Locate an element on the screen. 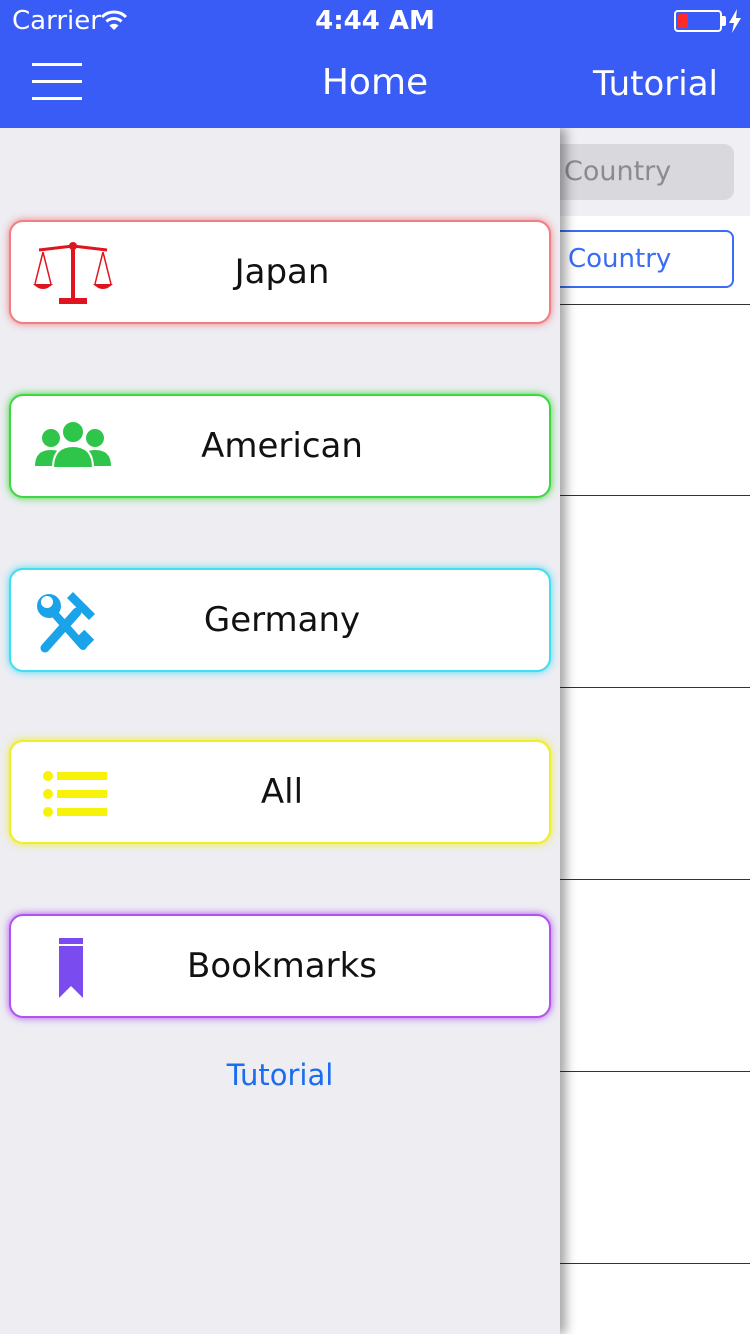 This screenshot has width=750, height=1334. menu-item-american: American is located at coordinates (280, 446).